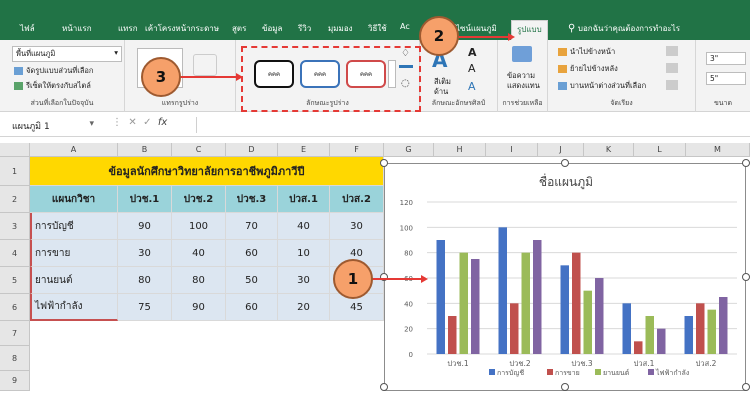 The width and height of the screenshot is (750, 395). What do you see at coordinates (353, 279) in the screenshot?
I see `callout-1: 1` at bounding box center [353, 279].